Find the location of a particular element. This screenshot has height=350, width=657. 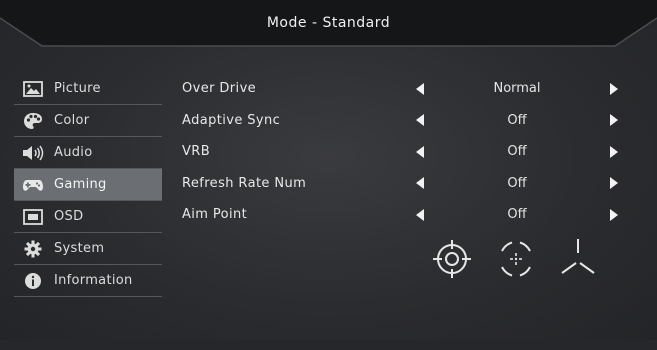

osd-icon is located at coordinates (33, 217).